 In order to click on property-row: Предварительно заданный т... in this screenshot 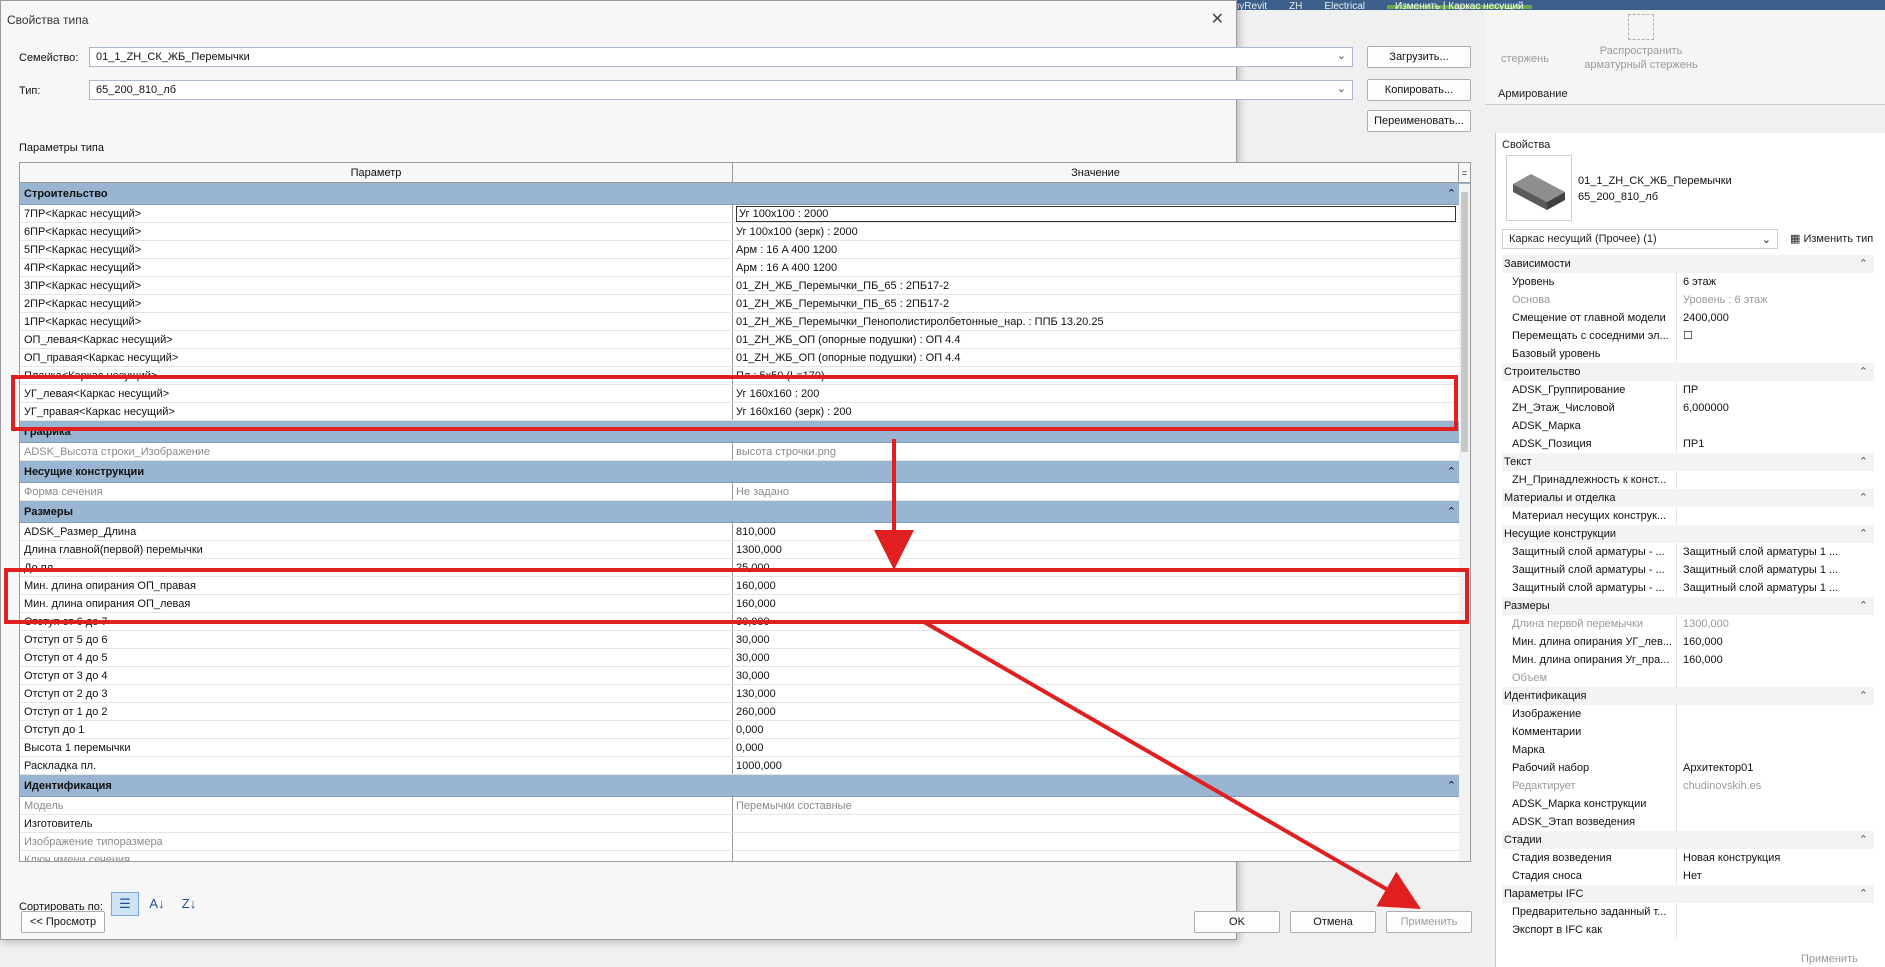, I will do `click(1688, 912)`.